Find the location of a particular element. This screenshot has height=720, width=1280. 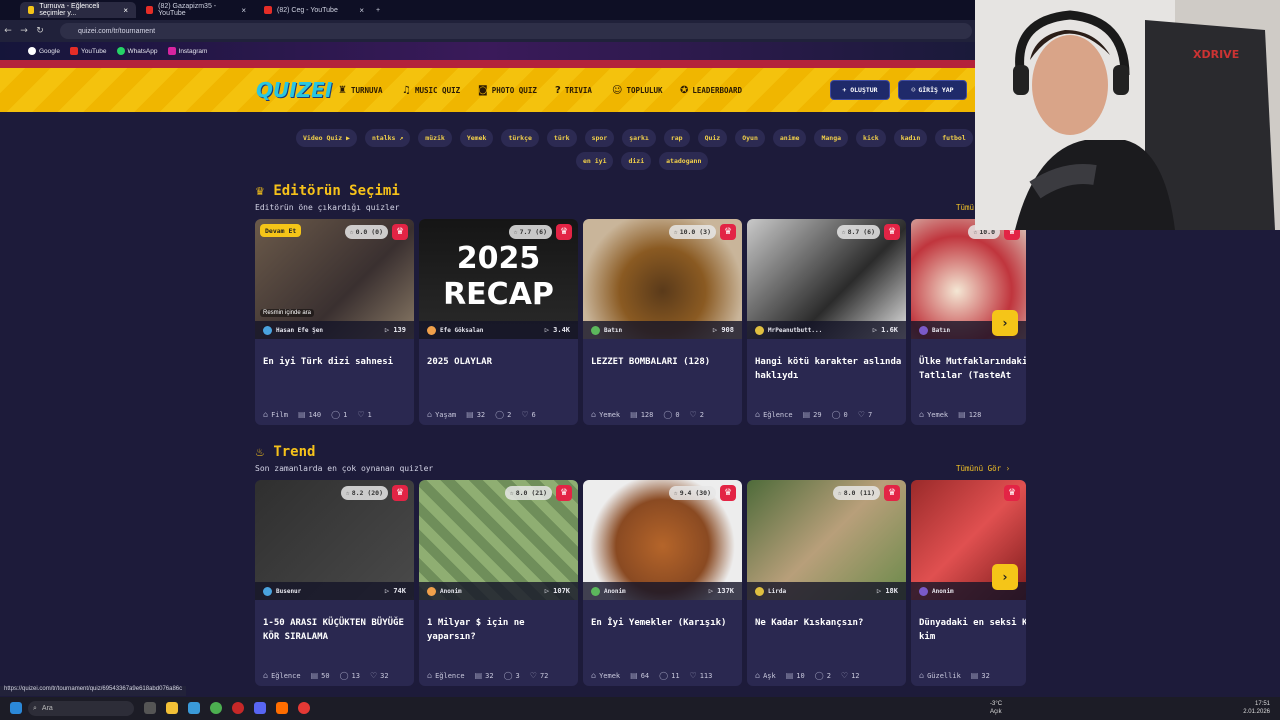

quiz-title: Ne Kadar Kıskançsın? is located at coordinates (829, 623).